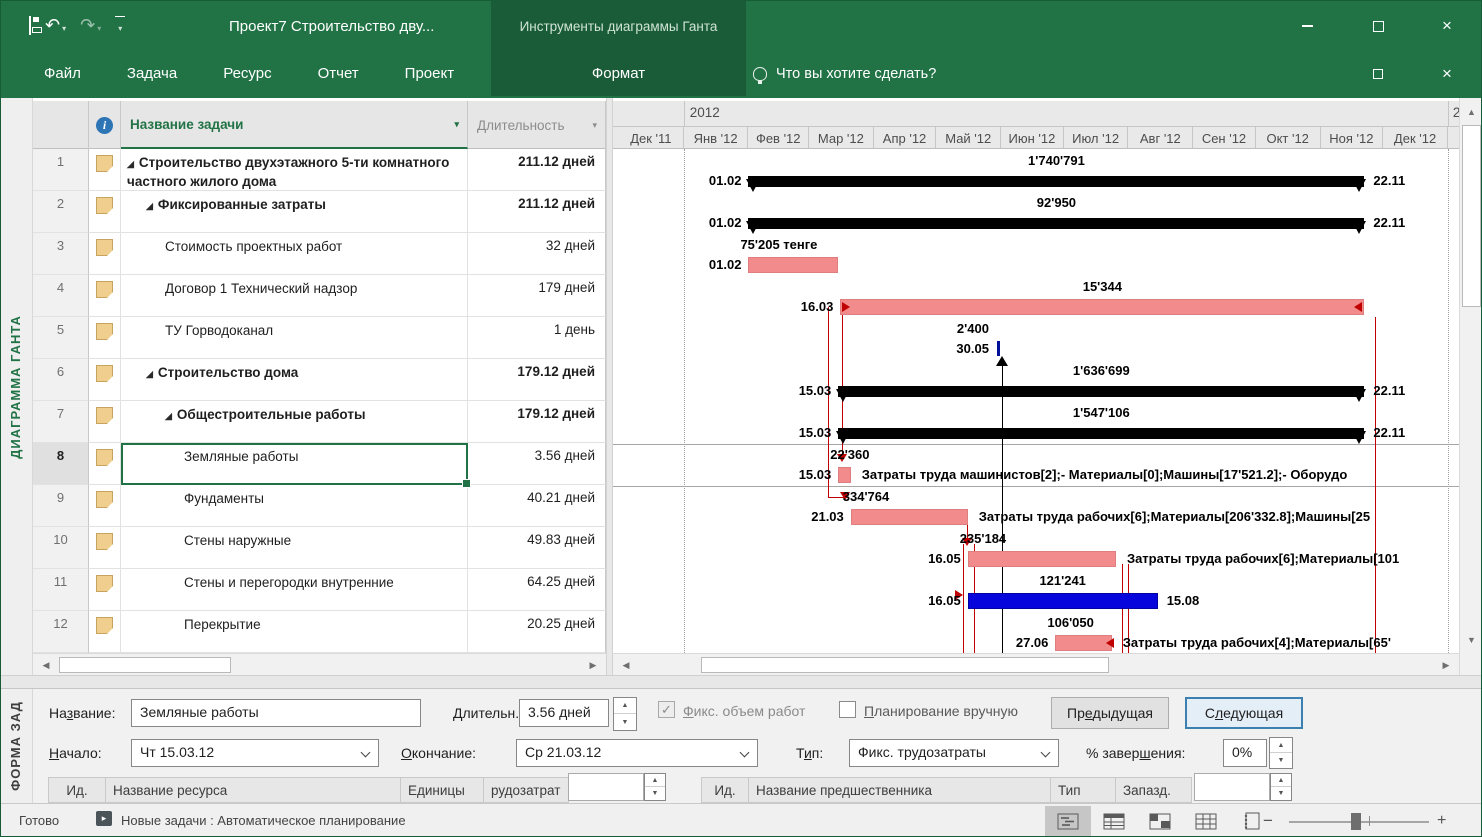 Image resolution: width=1482 pixels, height=837 pixels. I want to click on tab-2: Задача, so click(152, 73).